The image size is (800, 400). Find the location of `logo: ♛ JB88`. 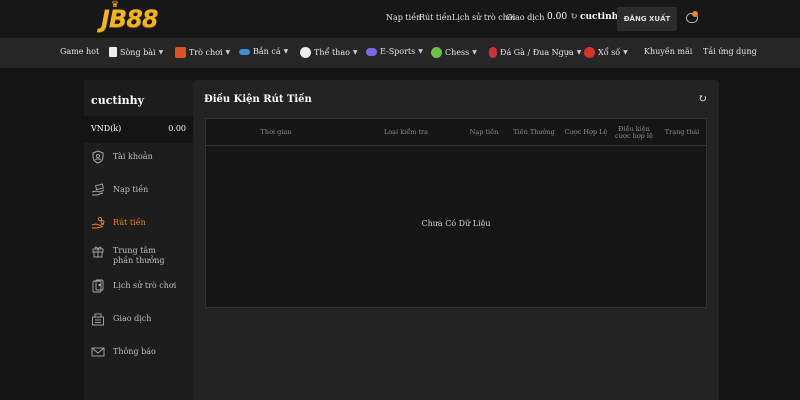

logo: ♛ JB88 is located at coordinates (130, 17).